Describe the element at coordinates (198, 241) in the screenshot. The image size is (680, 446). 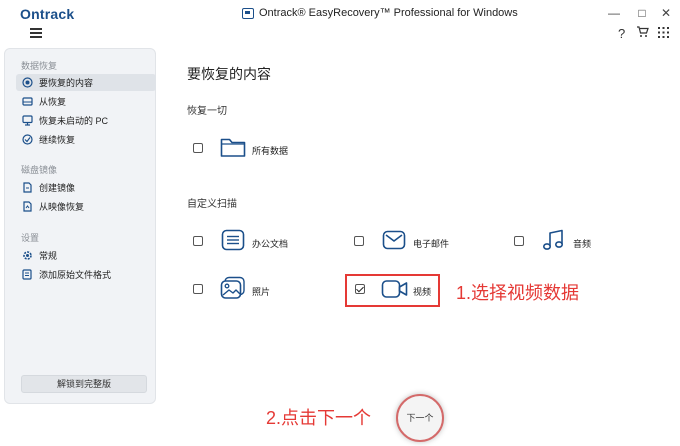
I see `office-documents-checkbox` at that location.